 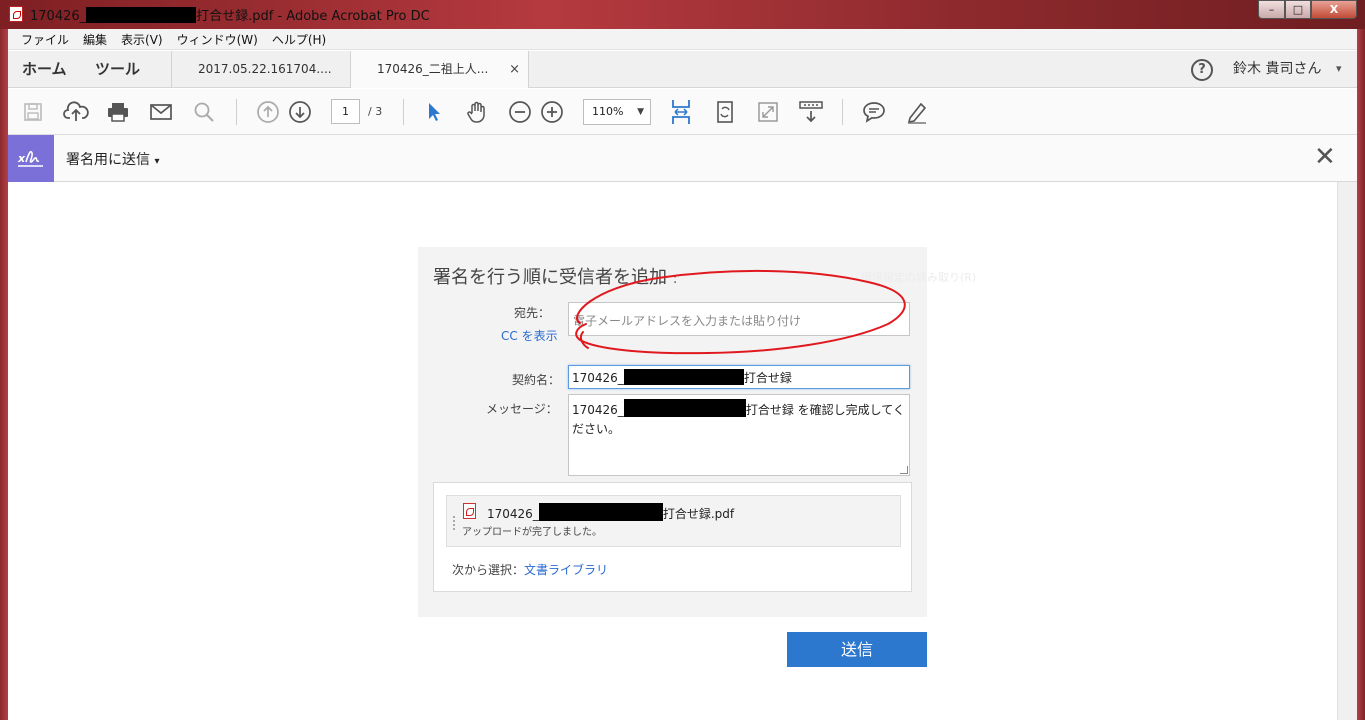 What do you see at coordinates (268, 112) in the screenshot?
I see `previous-page-icon` at bounding box center [268, 112].